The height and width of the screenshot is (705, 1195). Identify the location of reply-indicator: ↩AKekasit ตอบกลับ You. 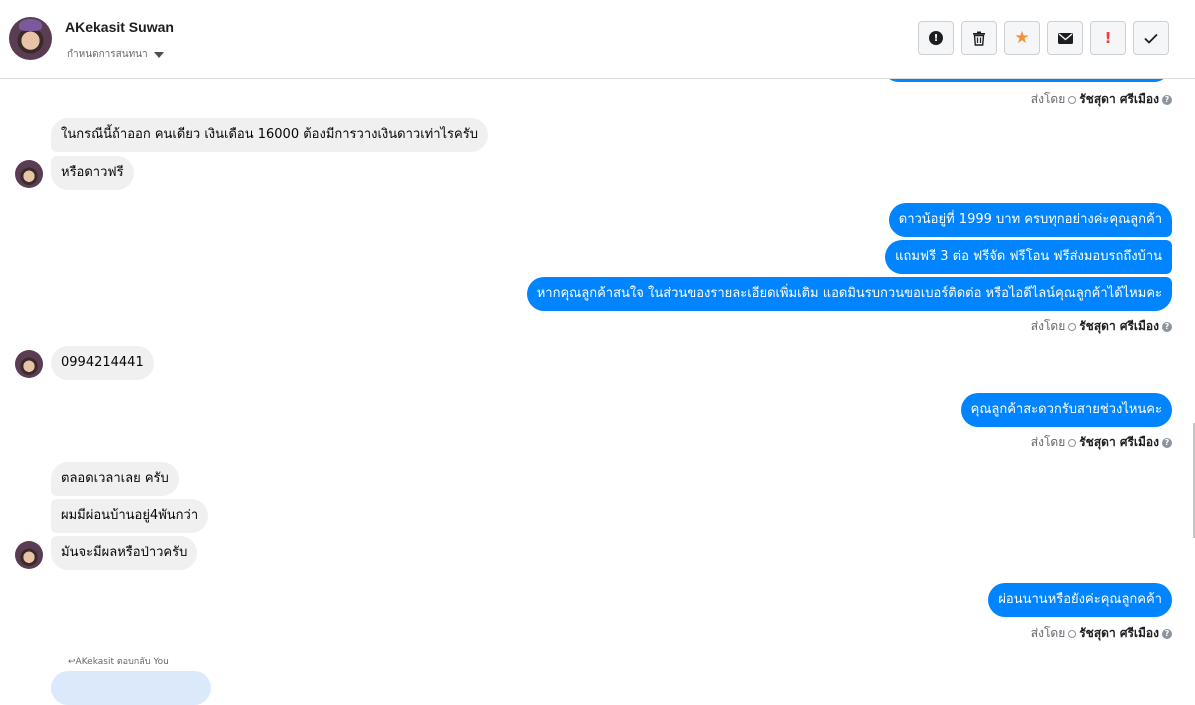
(118, 661).